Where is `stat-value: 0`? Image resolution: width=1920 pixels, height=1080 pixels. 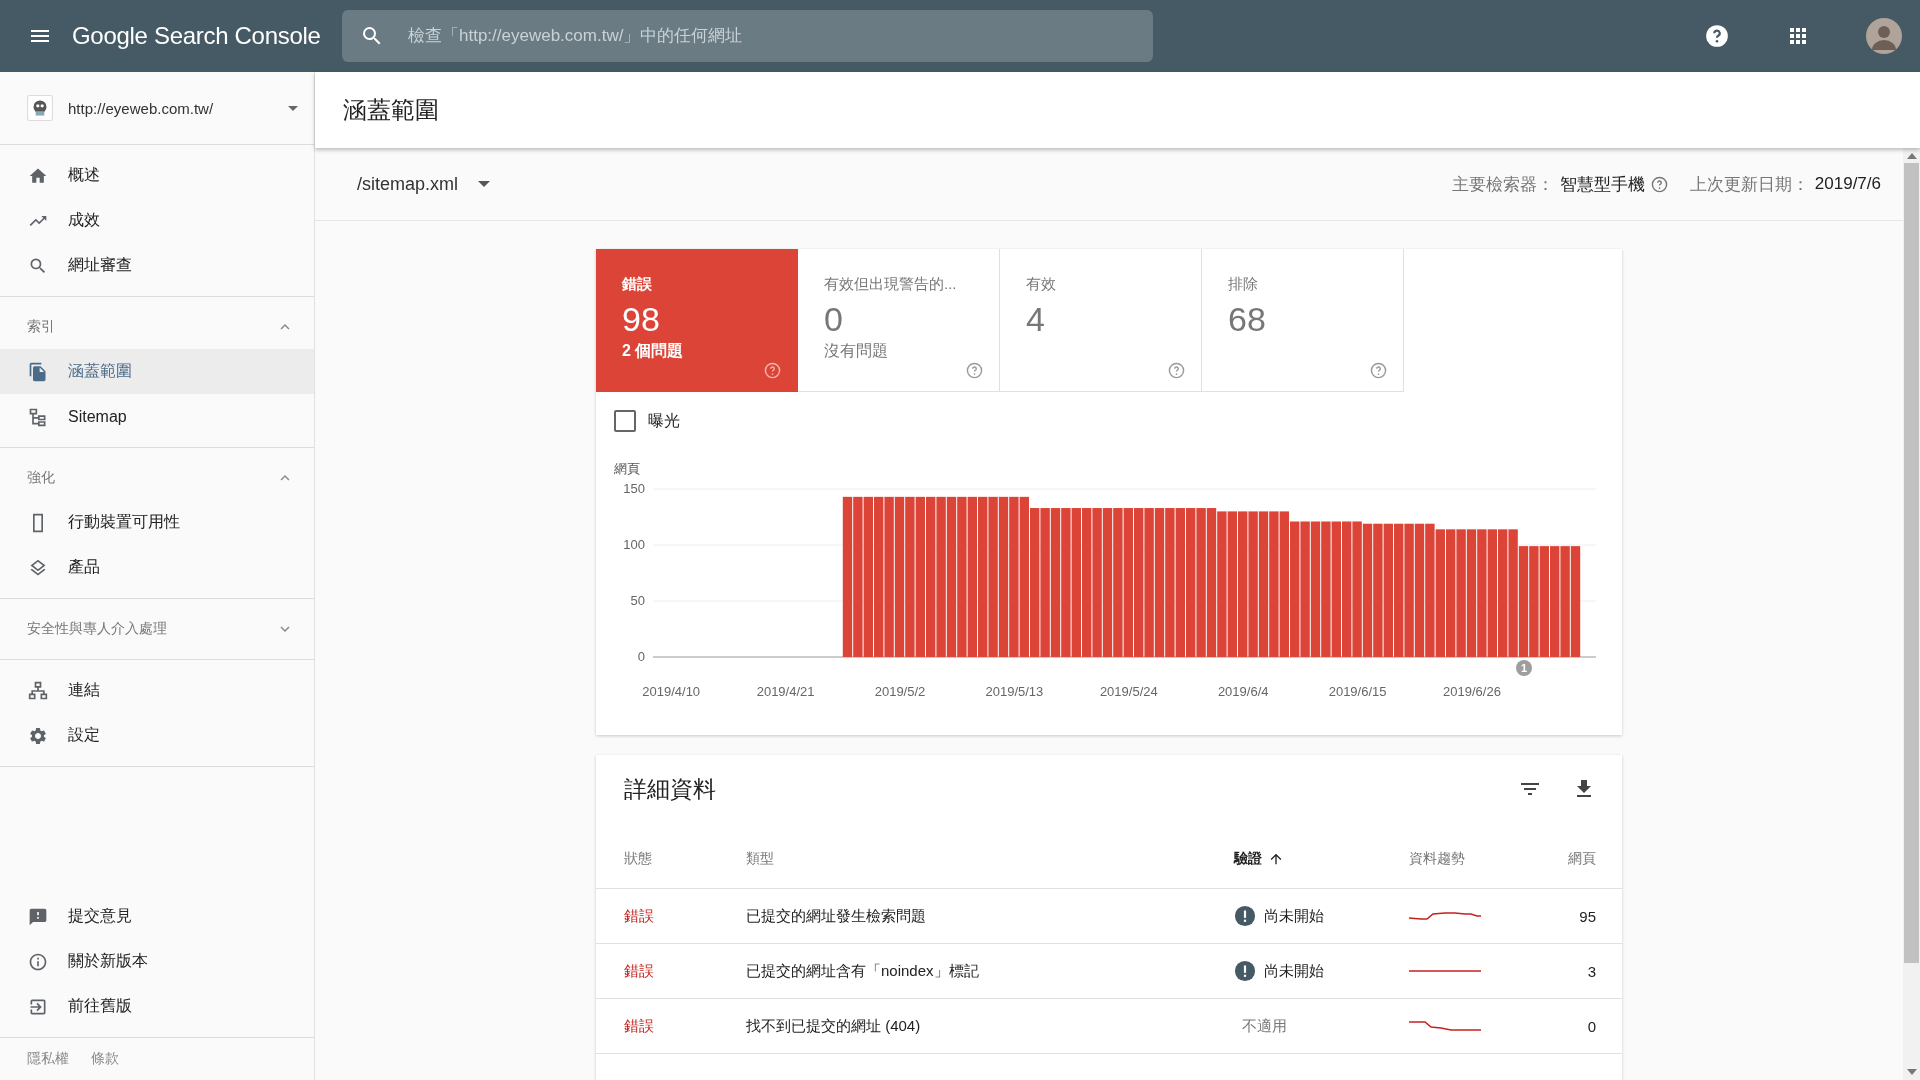
stat-value: 0 is located at coordinates (834, 319).